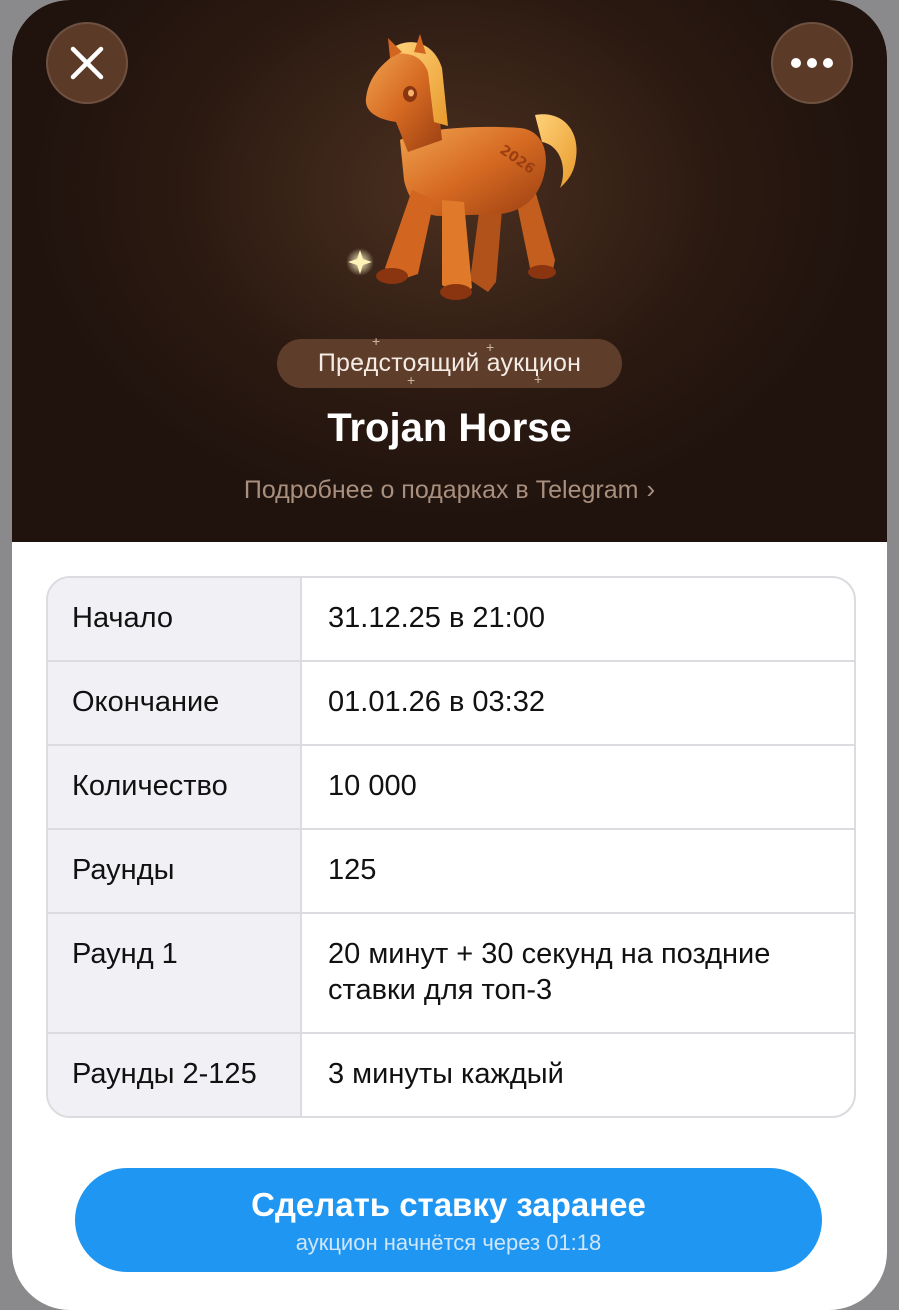  I want to click on row-value: 10 000, so click(372, 786).